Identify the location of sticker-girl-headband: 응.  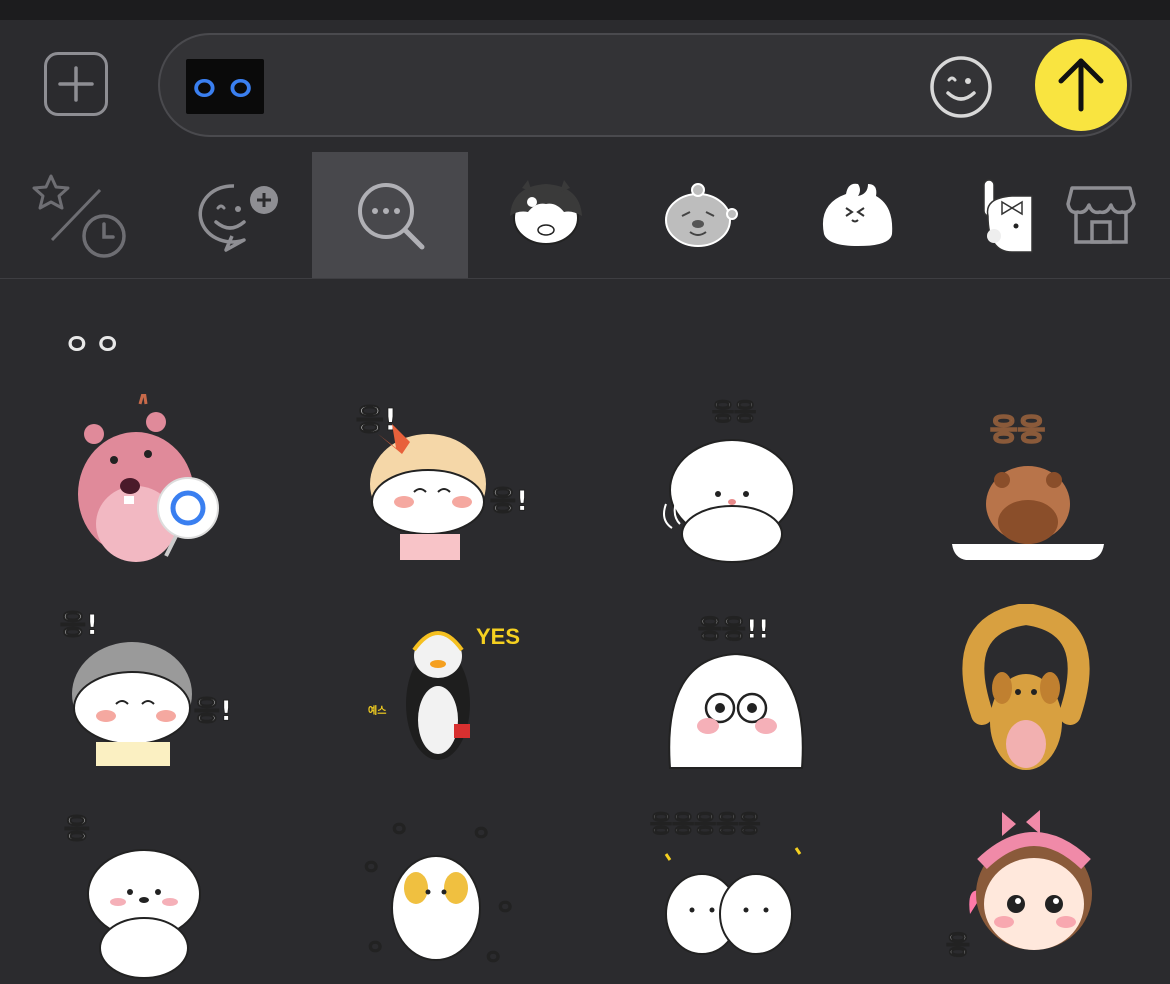
(1032, 894).